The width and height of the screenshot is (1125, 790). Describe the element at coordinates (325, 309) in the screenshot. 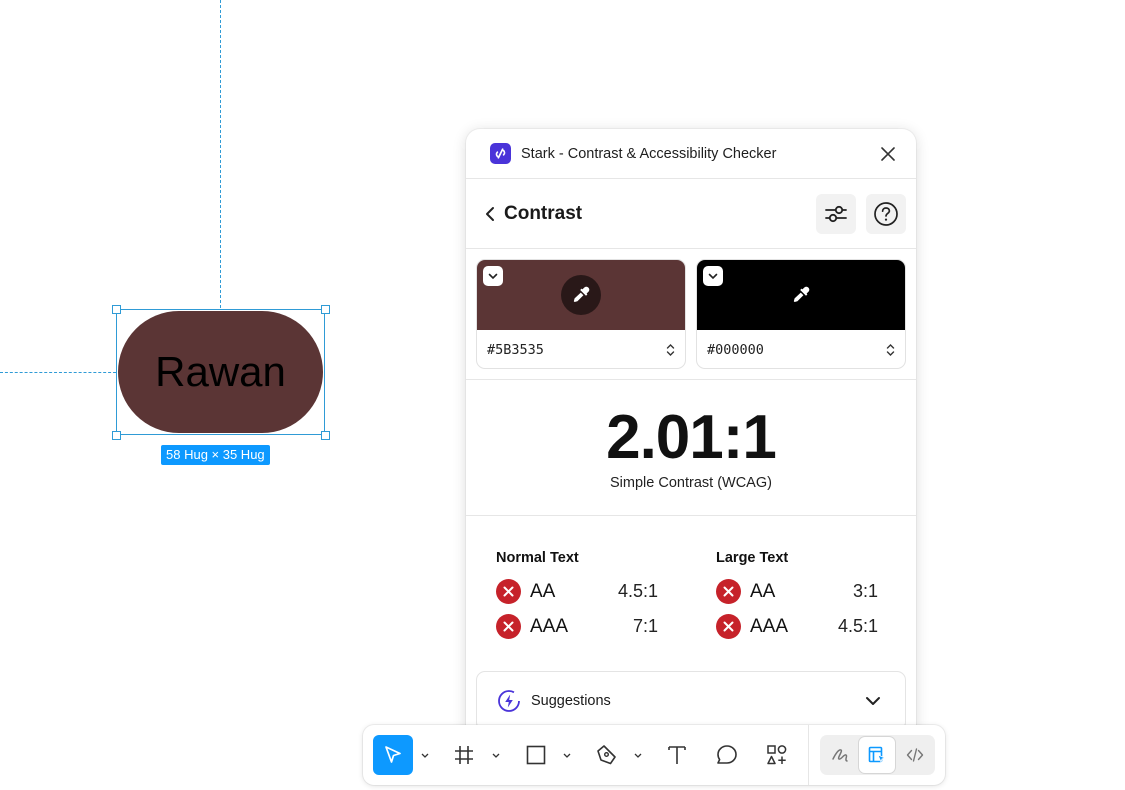

I see `resize-handle-top-right` at that location.